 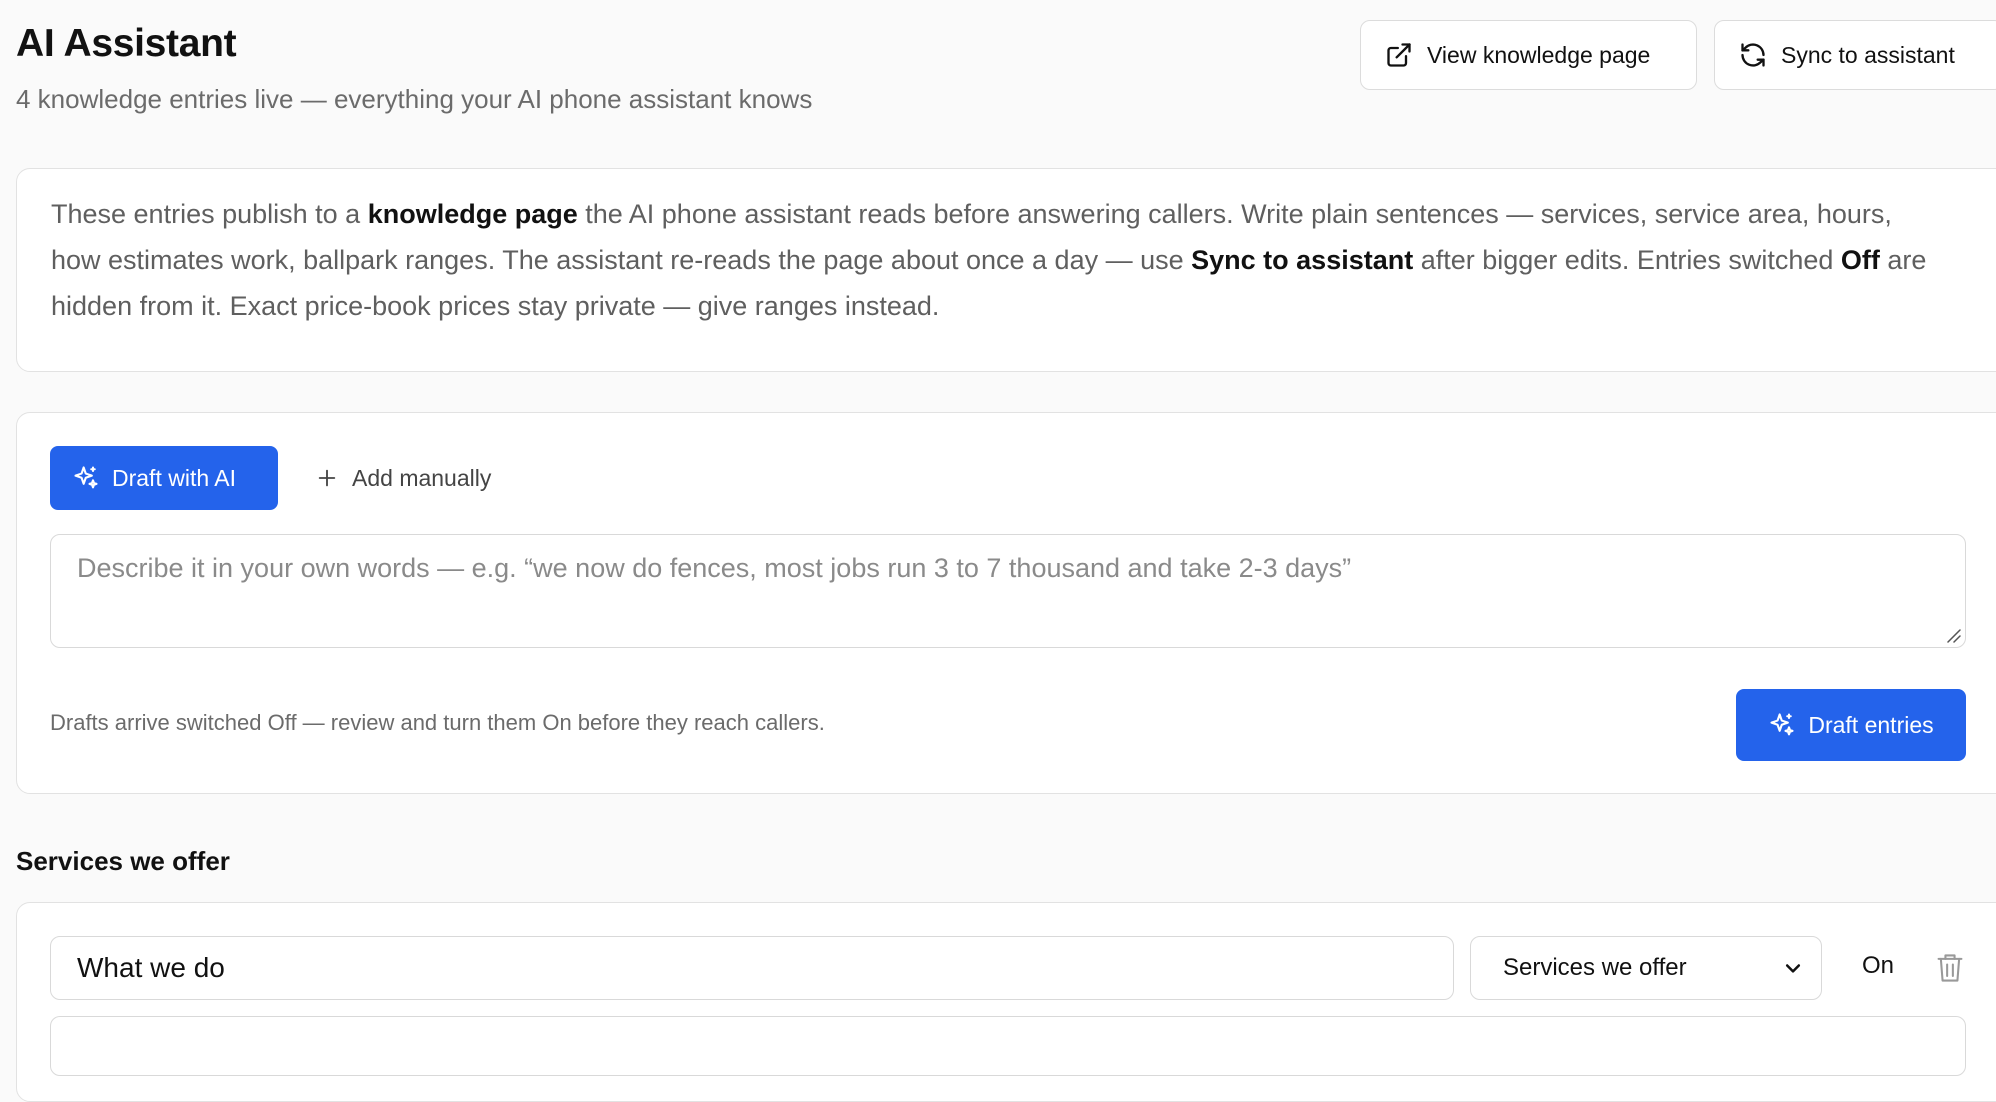 I want to click on section-title: Services we offer, so click(x=123, y=861).